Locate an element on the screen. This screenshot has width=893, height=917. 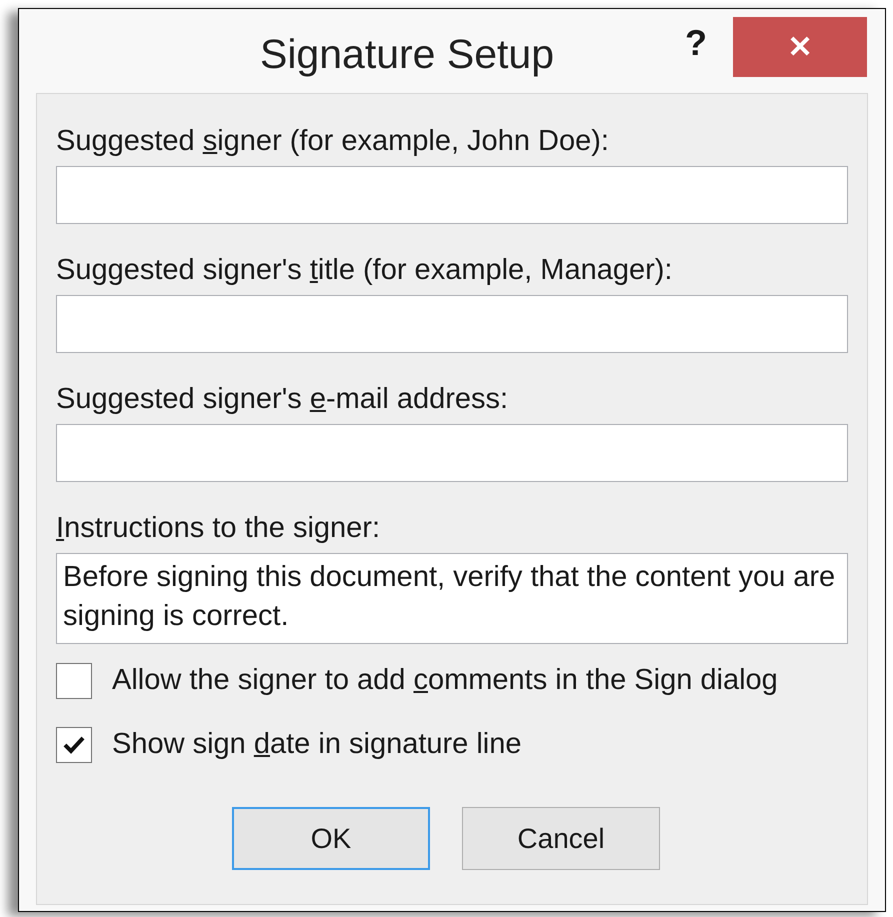
checkmark-icon is located at coordinates (74, 745).